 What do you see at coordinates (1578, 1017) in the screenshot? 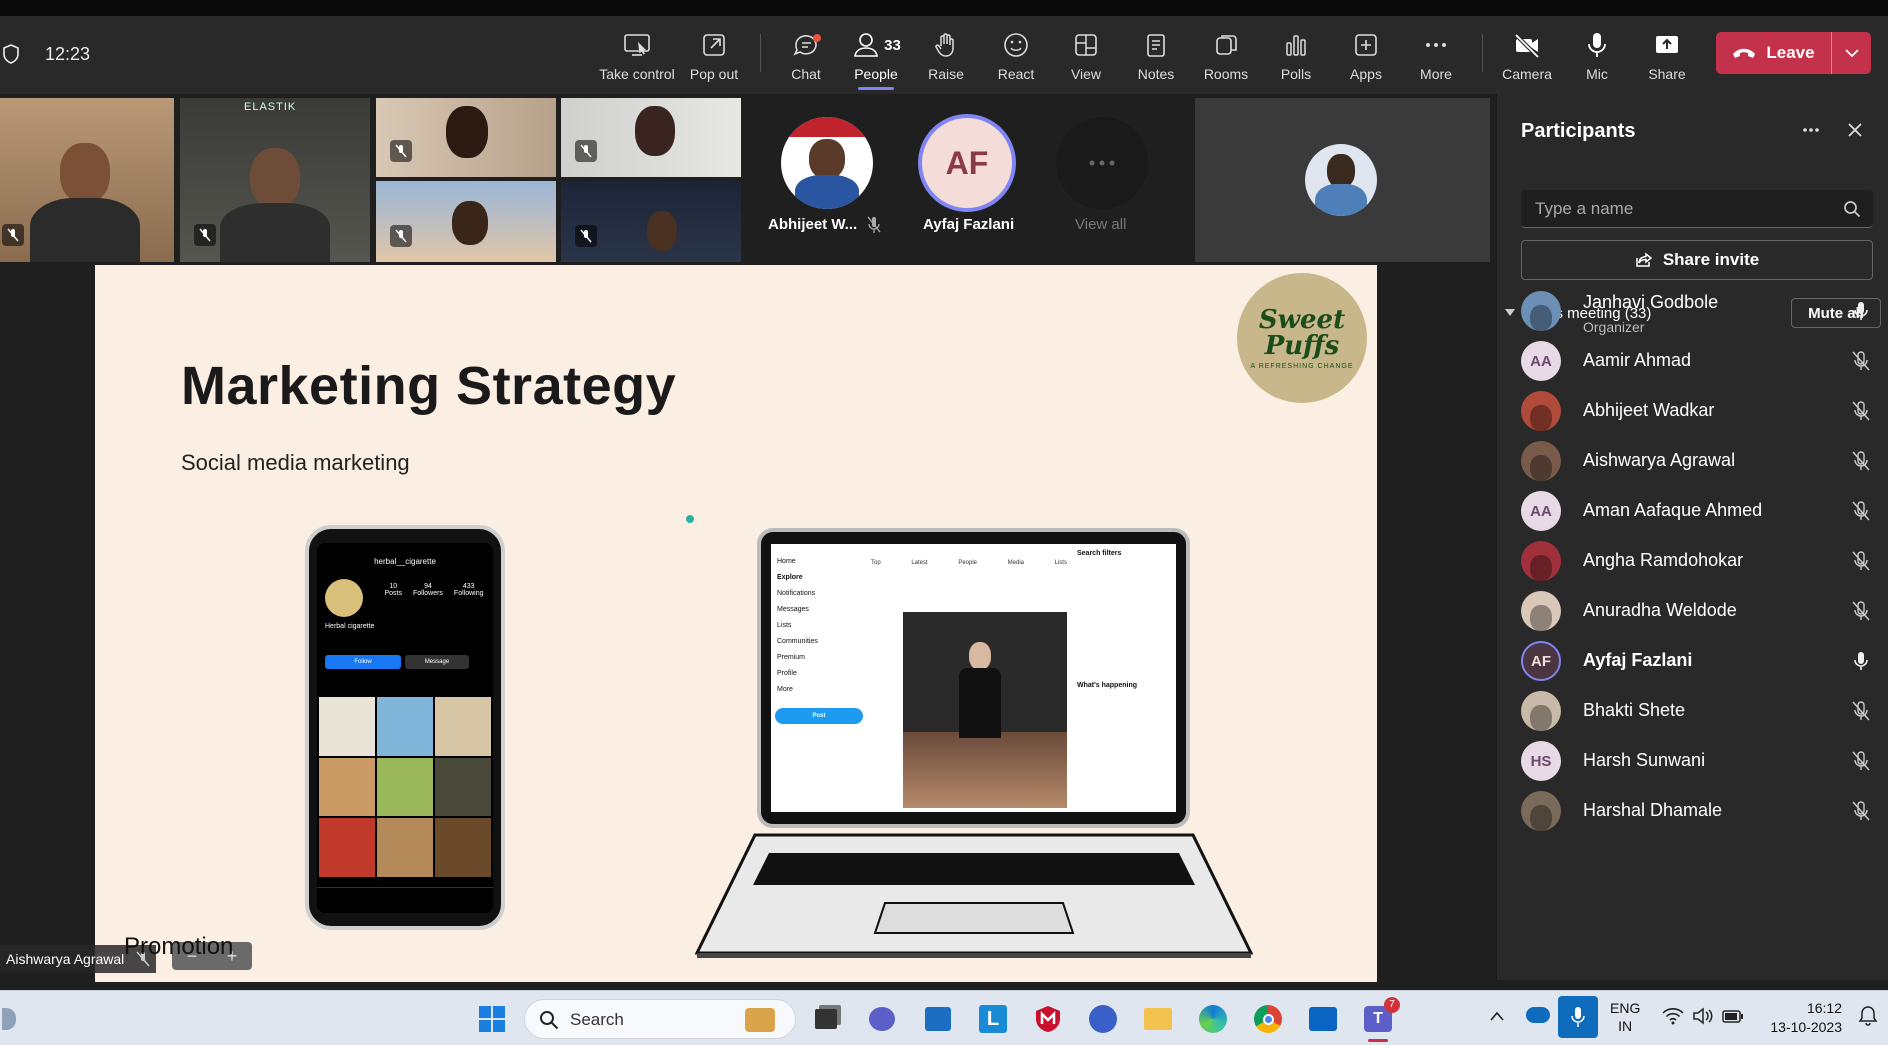
I see `mic-in-use-icon` at bounding box center [1578, 1017].